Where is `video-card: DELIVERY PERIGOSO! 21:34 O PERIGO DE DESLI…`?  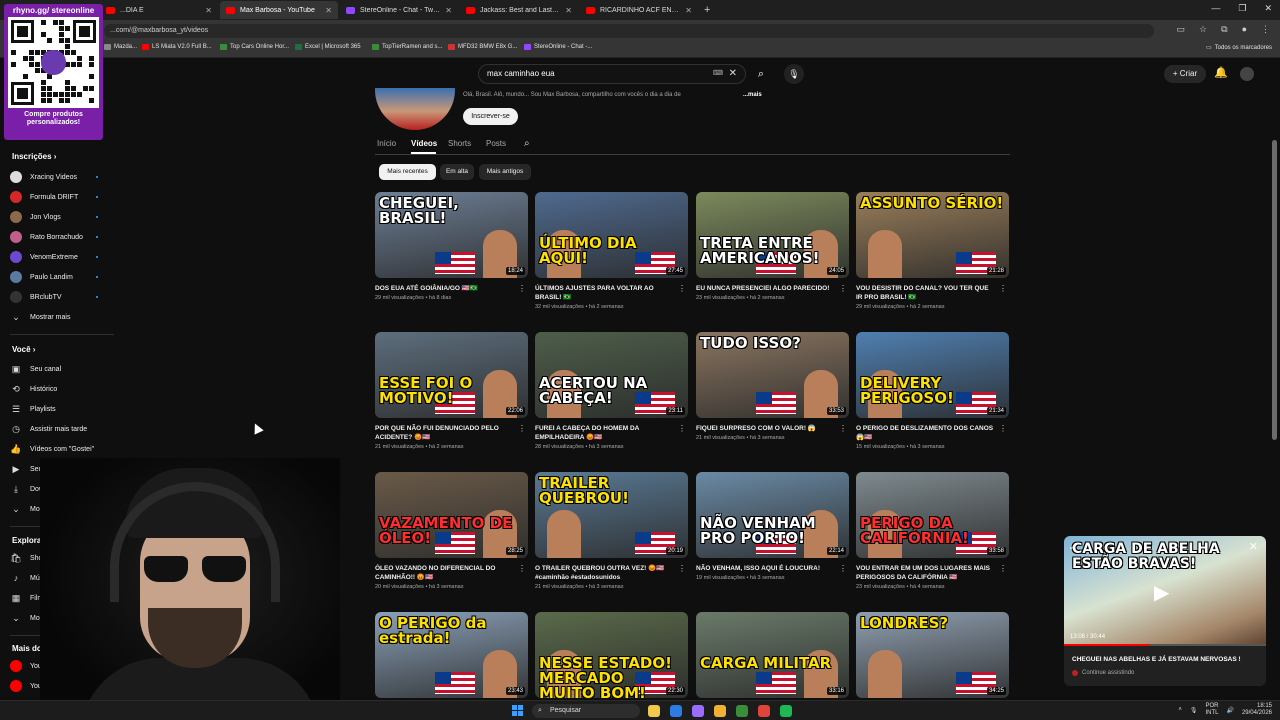 video-card: DELIVERY PERIGOSO! 21:34 O PERIGO DE DESLI… is located at coordinates (932, 391).